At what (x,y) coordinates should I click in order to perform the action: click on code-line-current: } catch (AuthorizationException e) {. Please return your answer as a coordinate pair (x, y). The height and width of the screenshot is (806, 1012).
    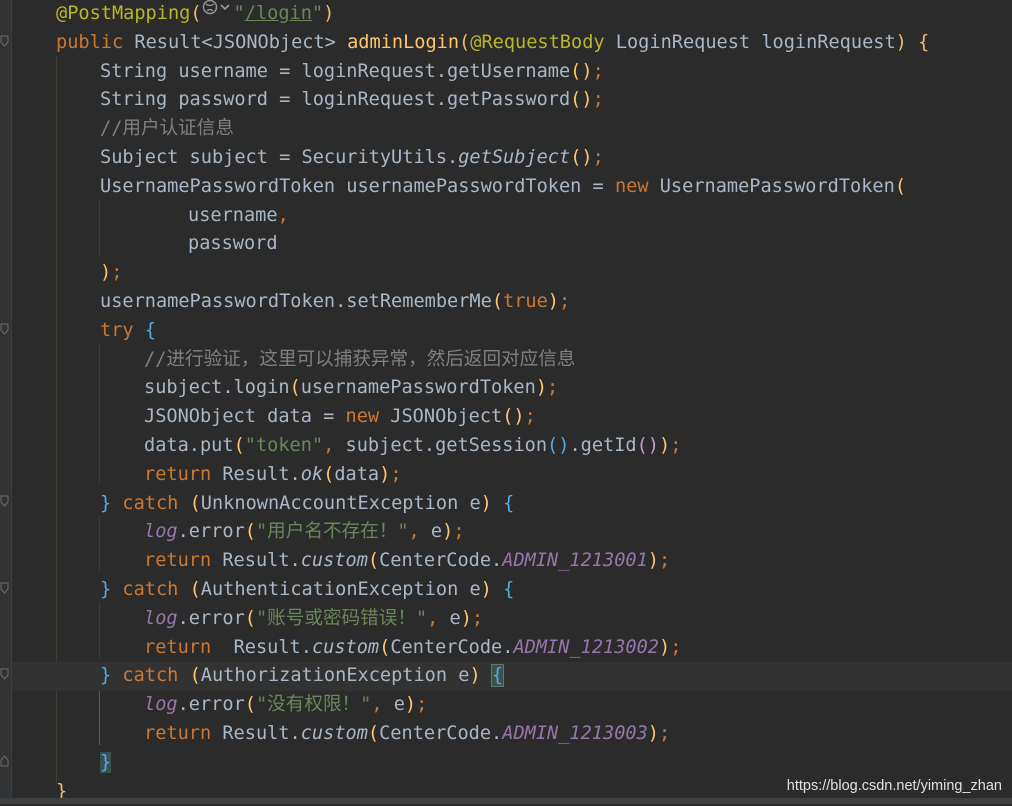
    Looking at the image, I should click on (512, 677).